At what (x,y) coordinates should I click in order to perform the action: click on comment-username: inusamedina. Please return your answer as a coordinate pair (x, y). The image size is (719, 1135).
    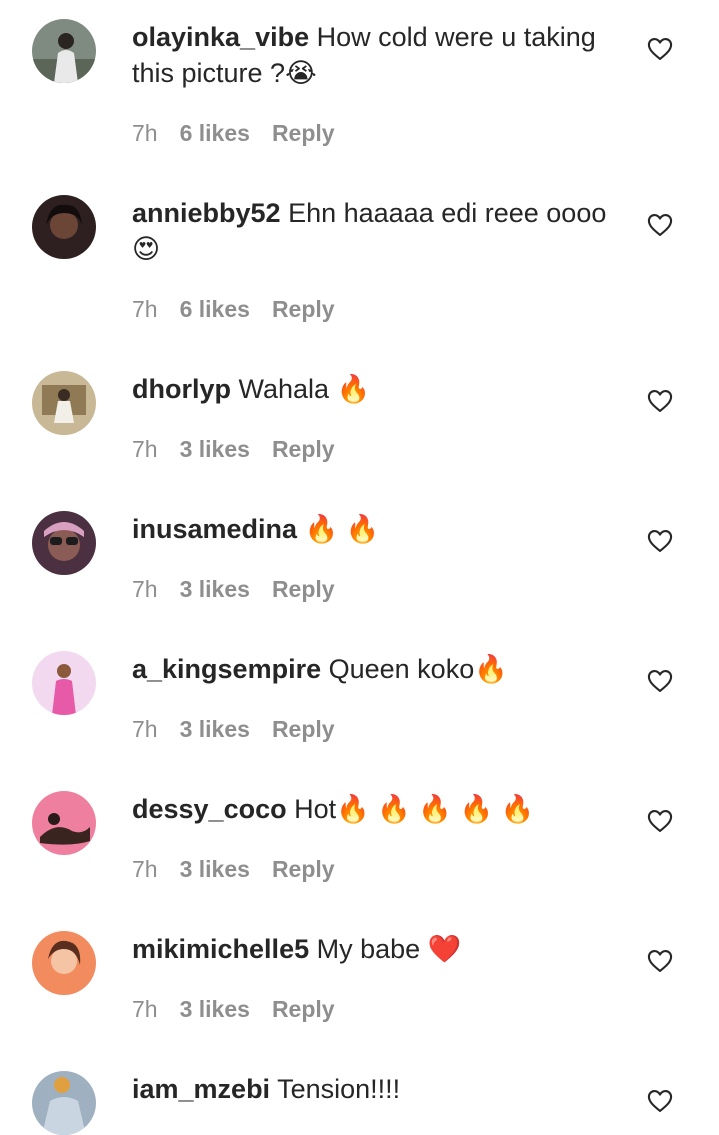
    Looking at the image, I should click on (214, 529).